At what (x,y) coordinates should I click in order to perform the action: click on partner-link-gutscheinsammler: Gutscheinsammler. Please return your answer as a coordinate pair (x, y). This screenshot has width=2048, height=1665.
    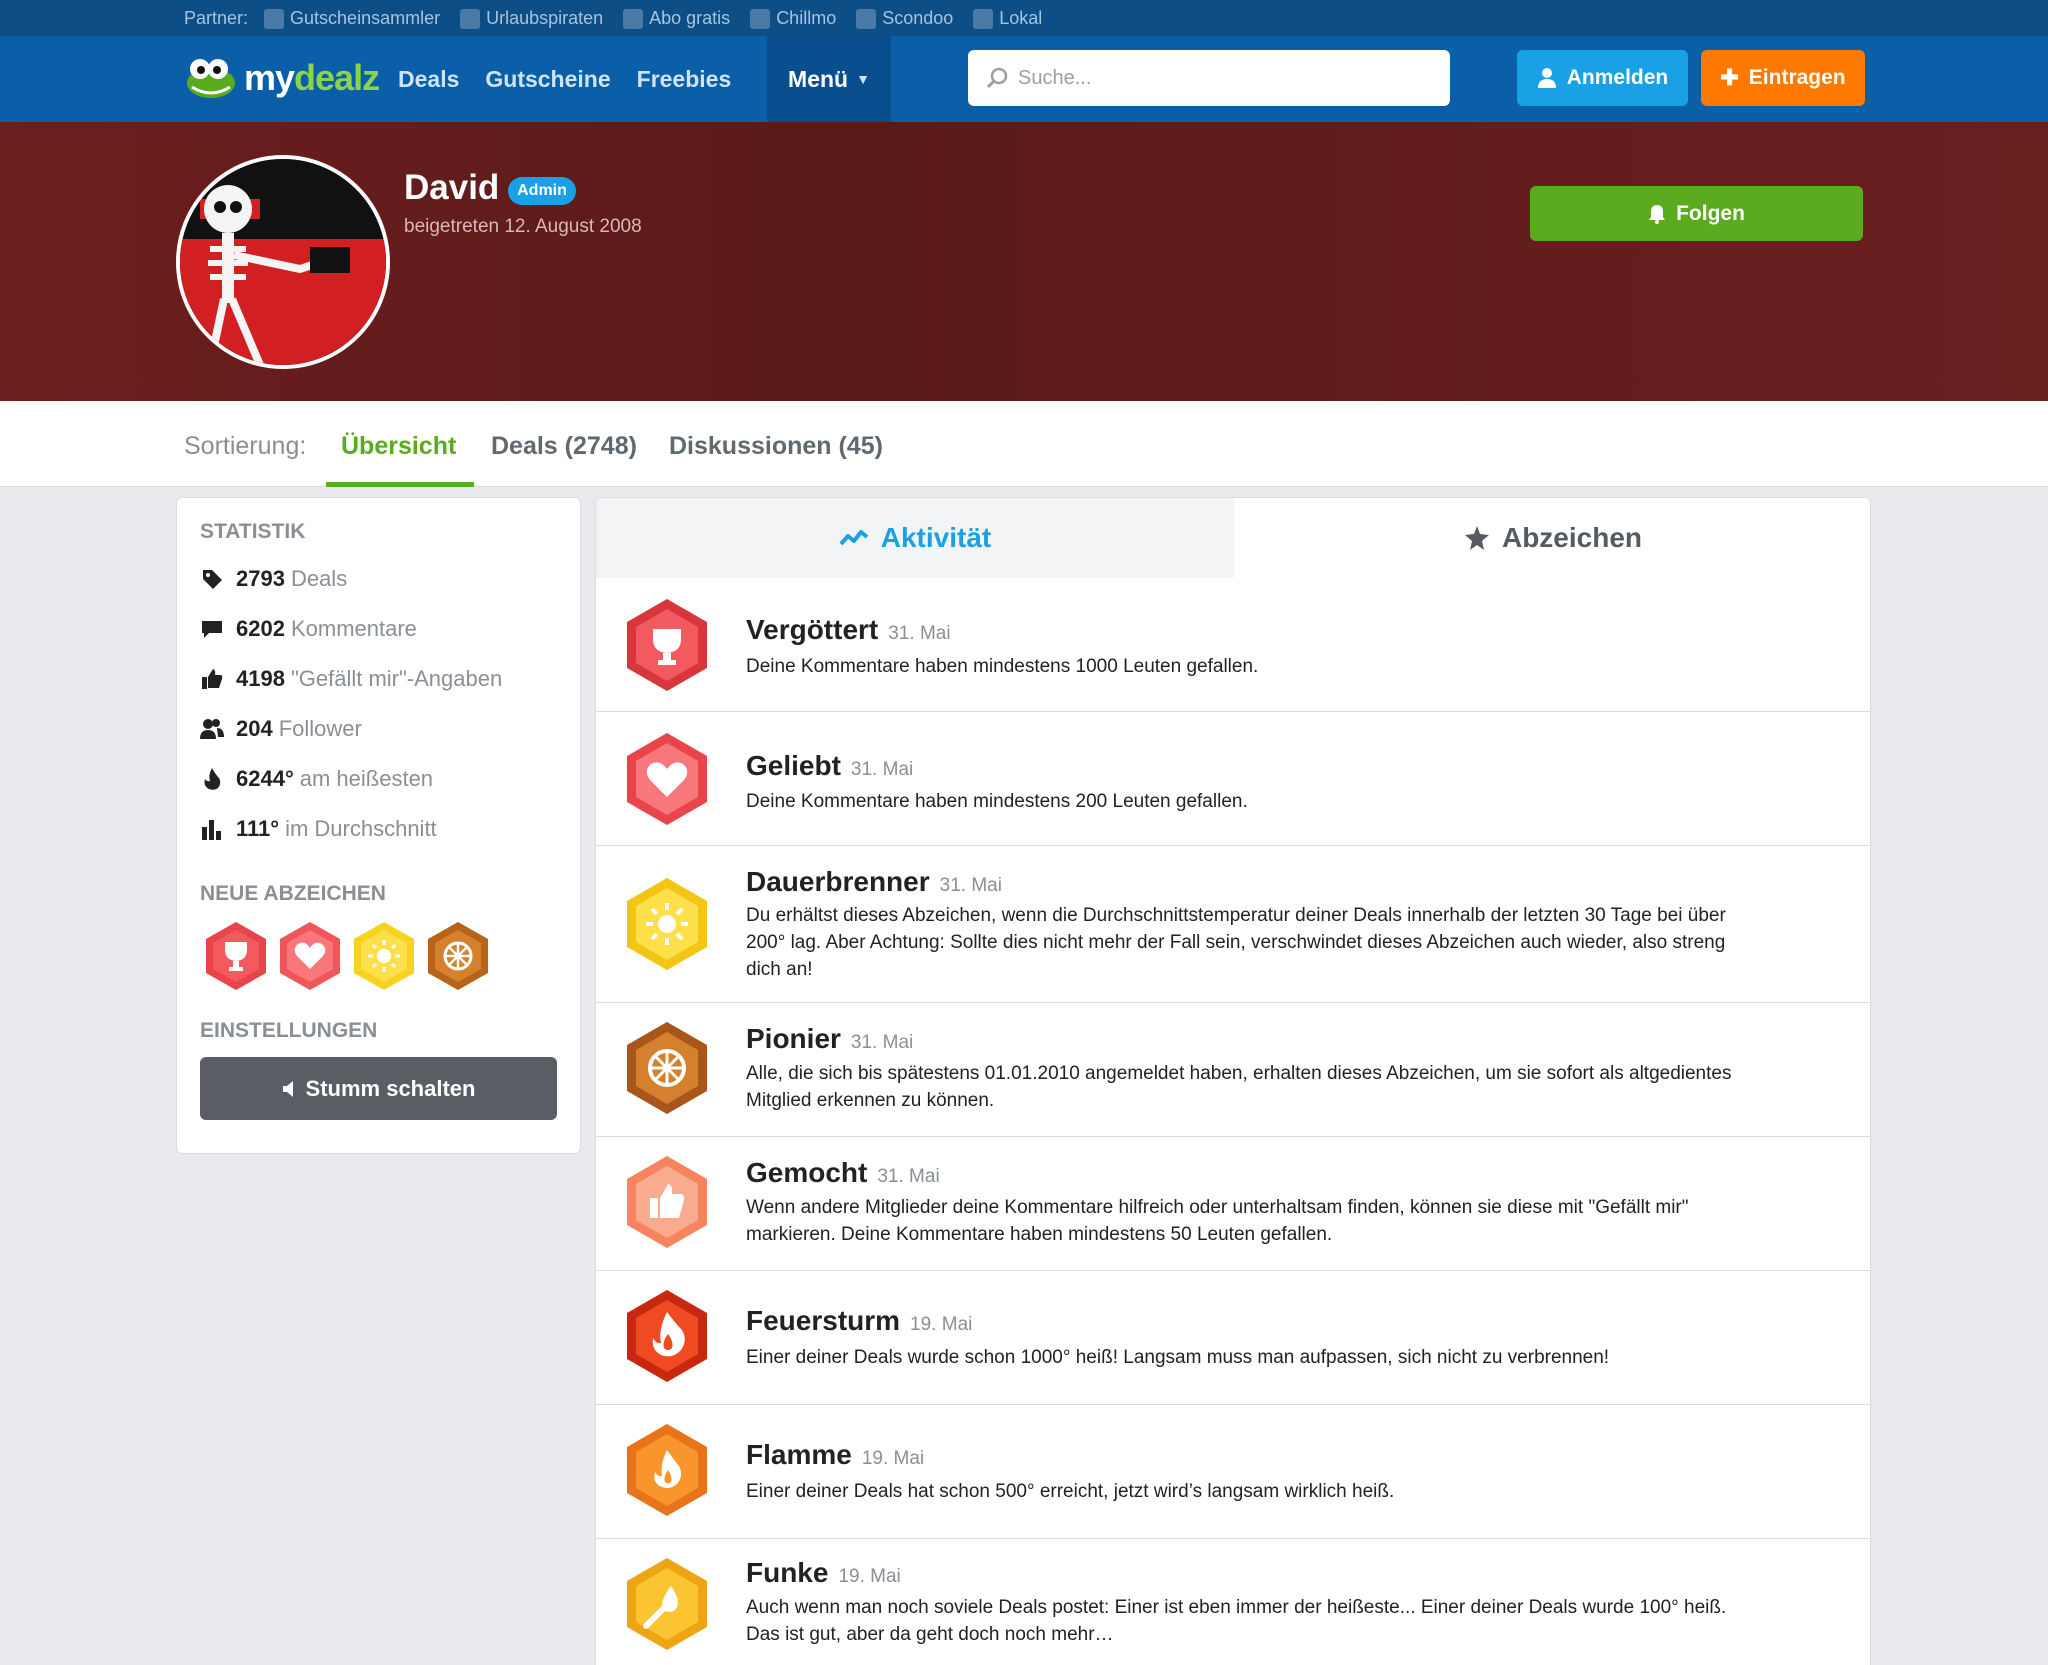
    Looking at the image, I should click on (352, 18).